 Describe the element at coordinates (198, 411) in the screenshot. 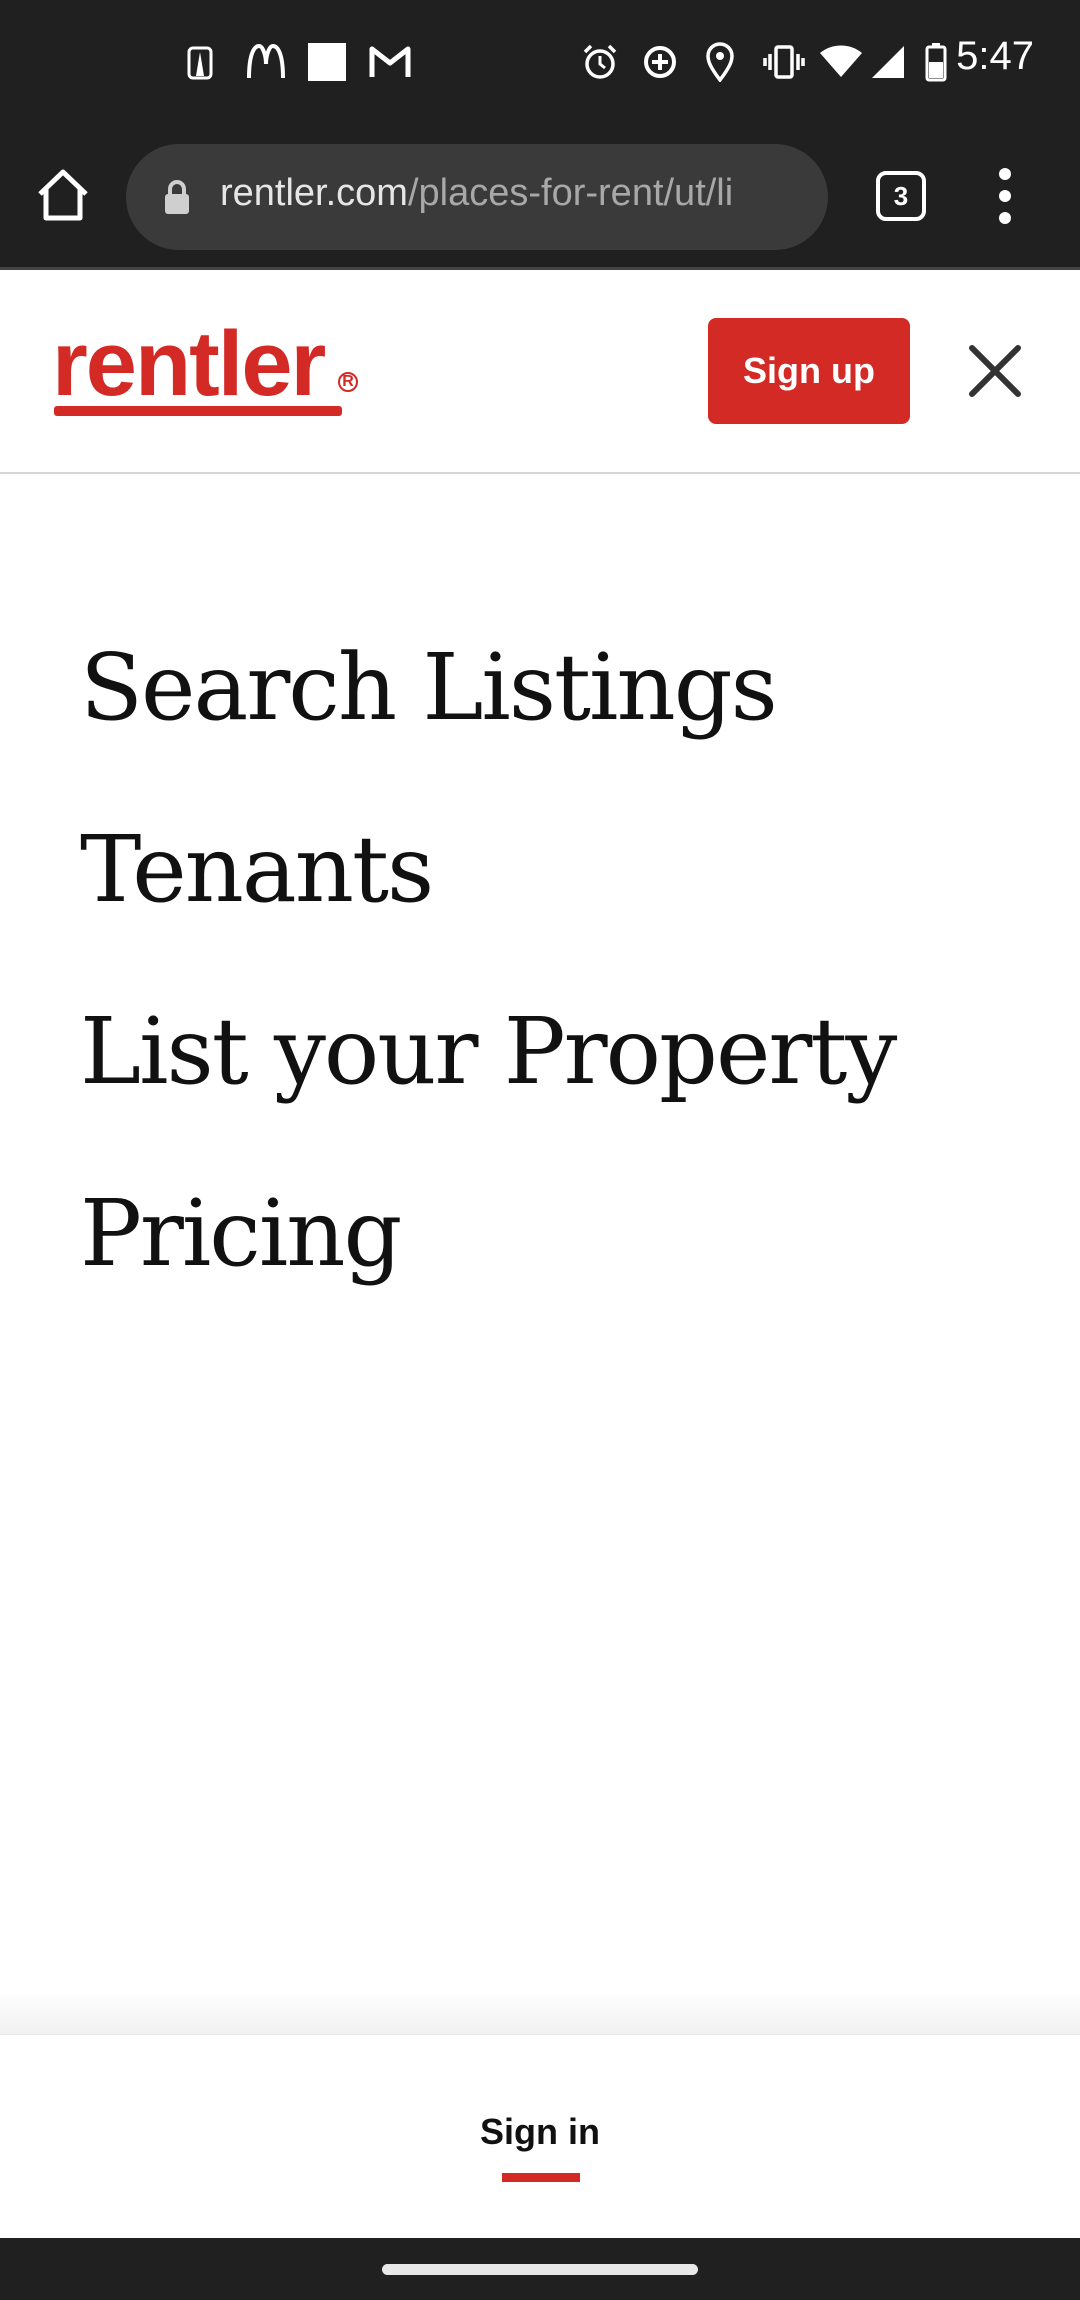

I see `logo-underline` at that location.